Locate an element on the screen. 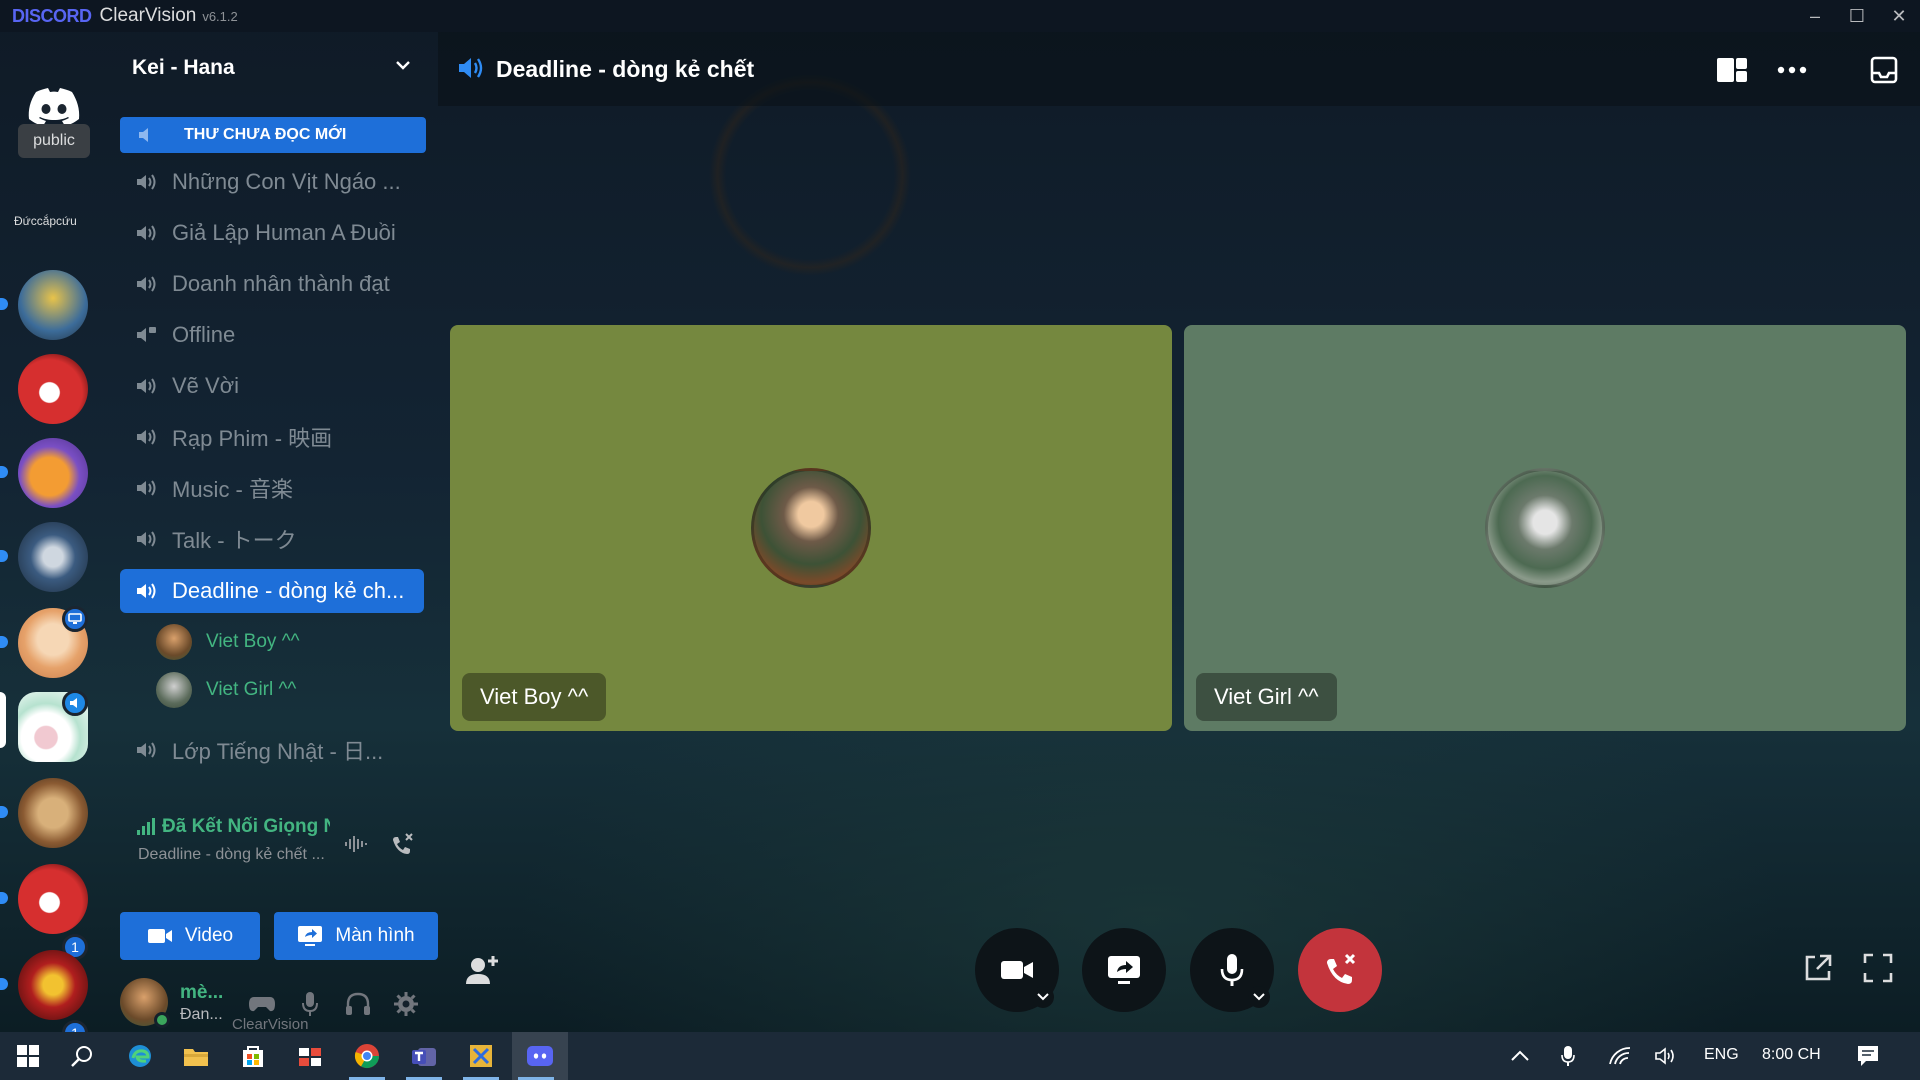  unread-messages-banner: THƯ CHƯA ĐỌC MỚI is located at coordinates (273, 135).